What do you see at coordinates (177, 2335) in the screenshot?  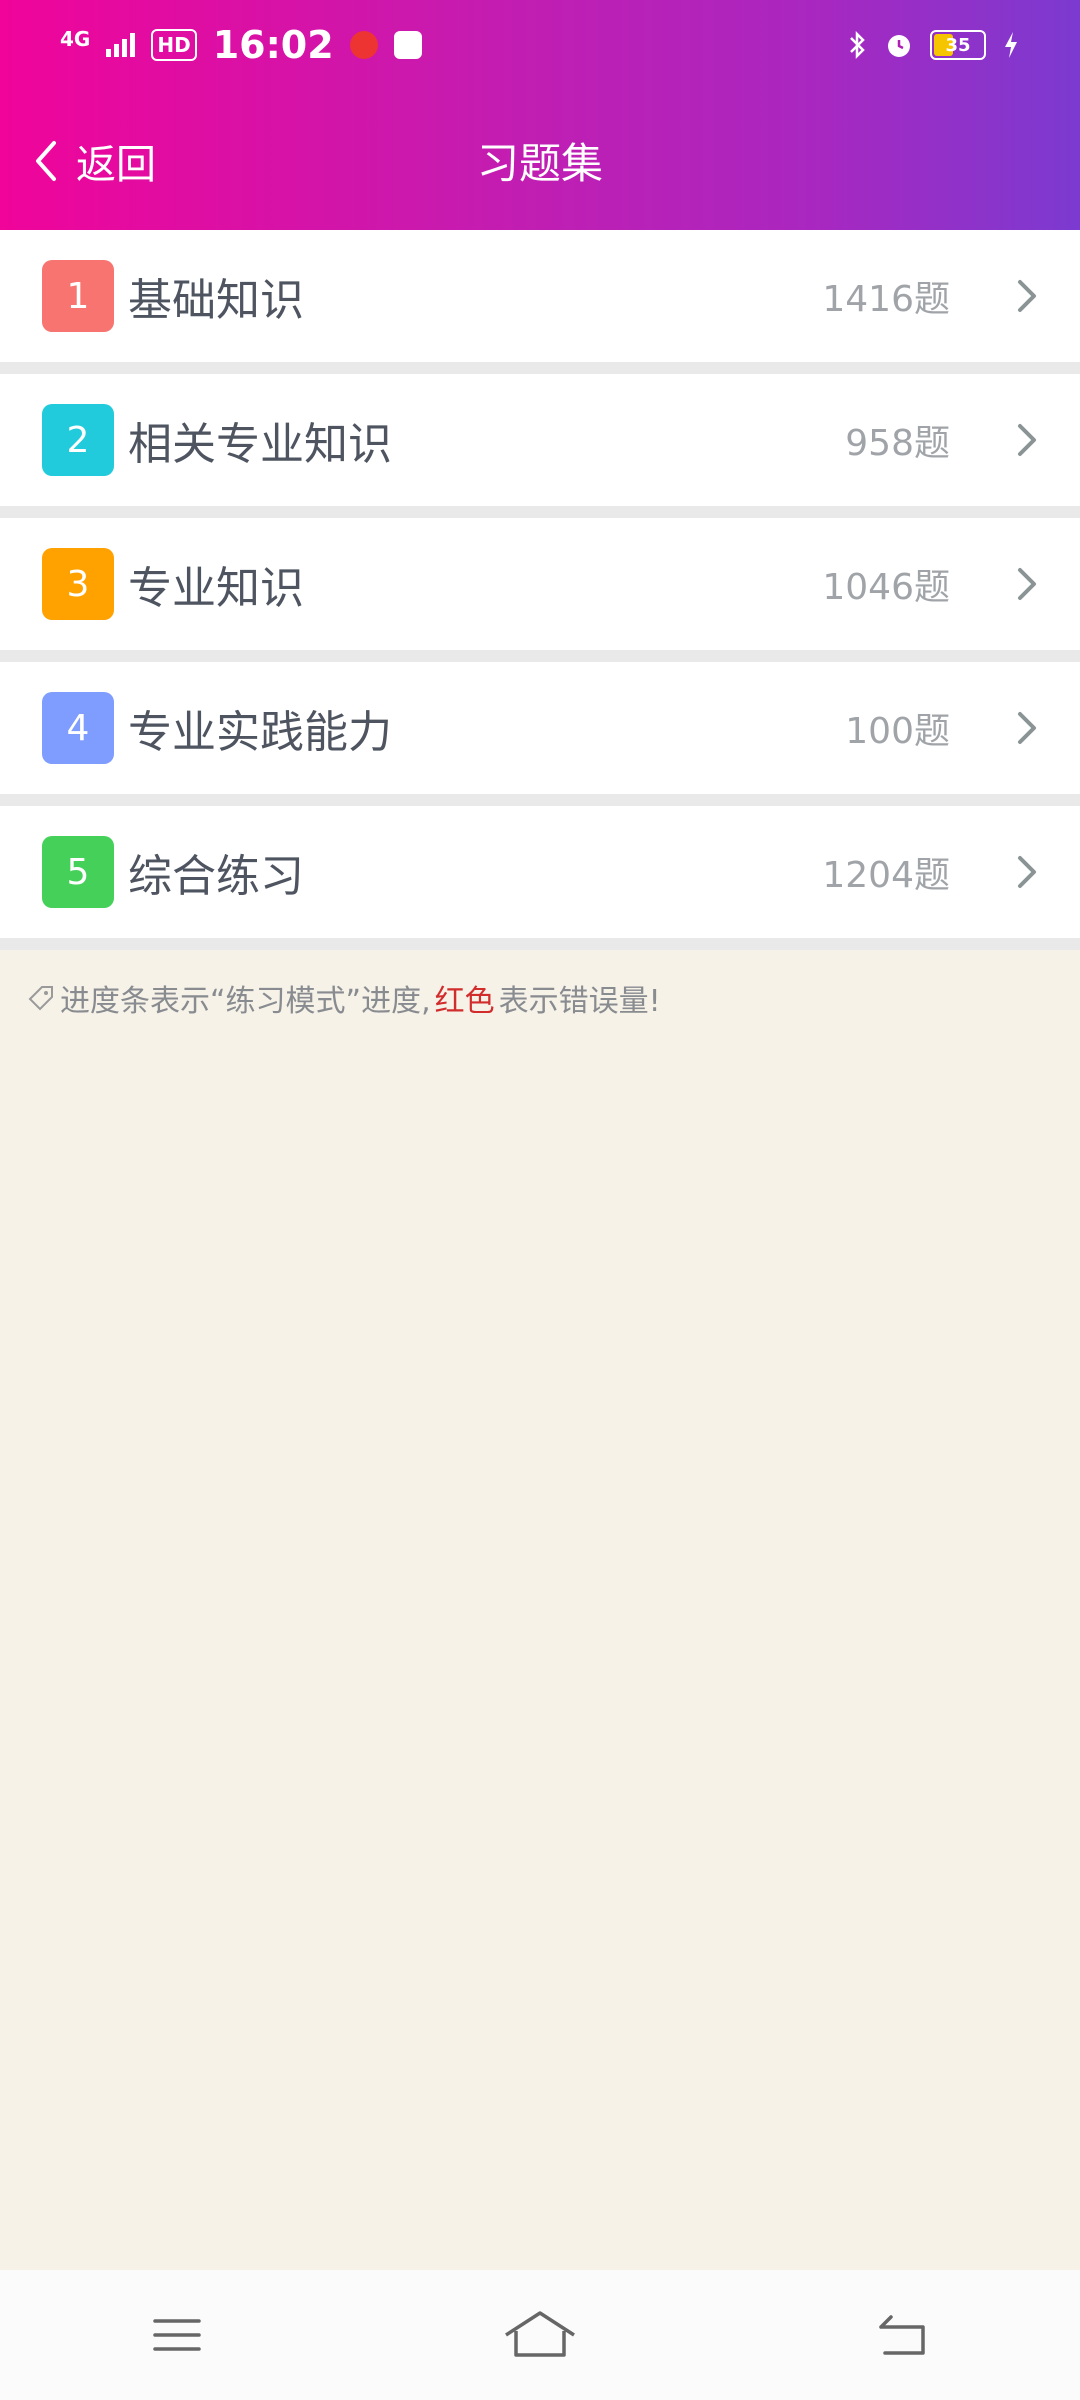 I see `menu-icon` at bounding box center [177, 2335].